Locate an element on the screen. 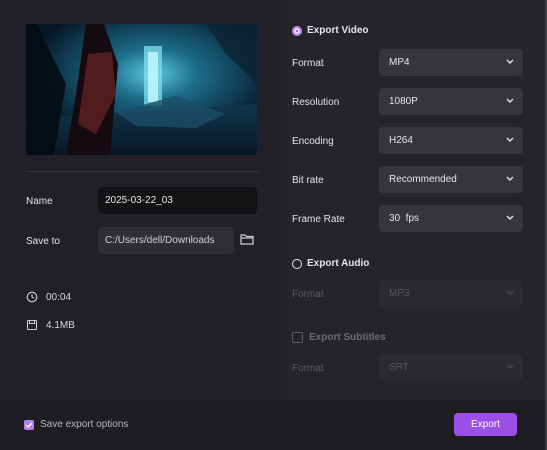 The height and width of the screenshot is (450, 547). export-subtitles-option: Export Subtitles is located at coordinates (339, 337).